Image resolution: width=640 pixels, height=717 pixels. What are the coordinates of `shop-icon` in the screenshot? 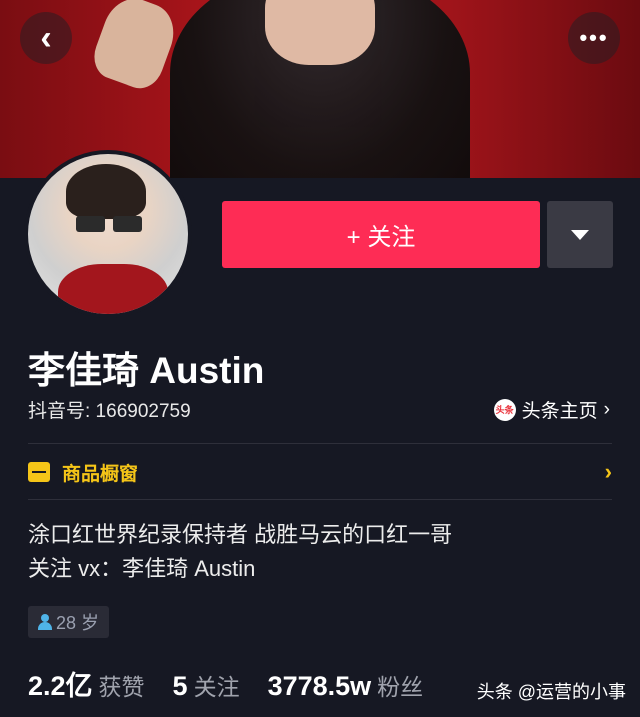 It's located at (39, 472).